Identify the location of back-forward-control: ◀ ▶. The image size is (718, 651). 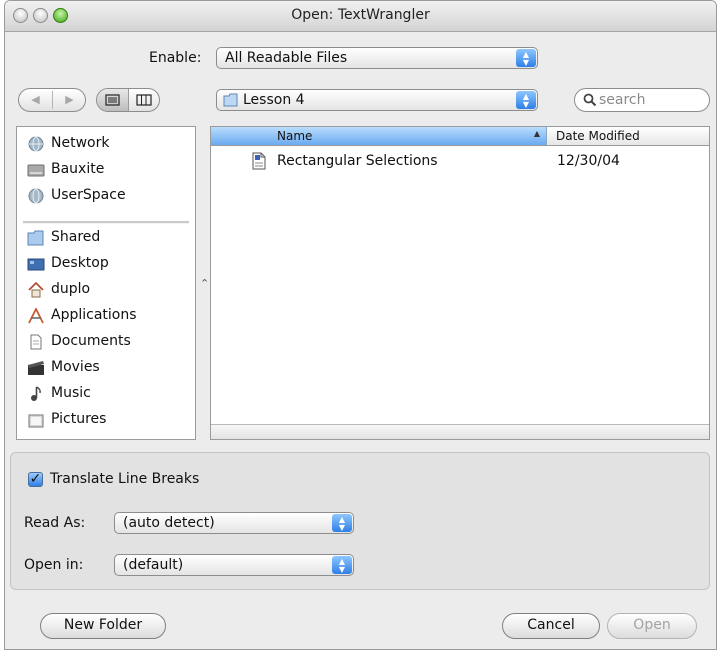
(52, 100).